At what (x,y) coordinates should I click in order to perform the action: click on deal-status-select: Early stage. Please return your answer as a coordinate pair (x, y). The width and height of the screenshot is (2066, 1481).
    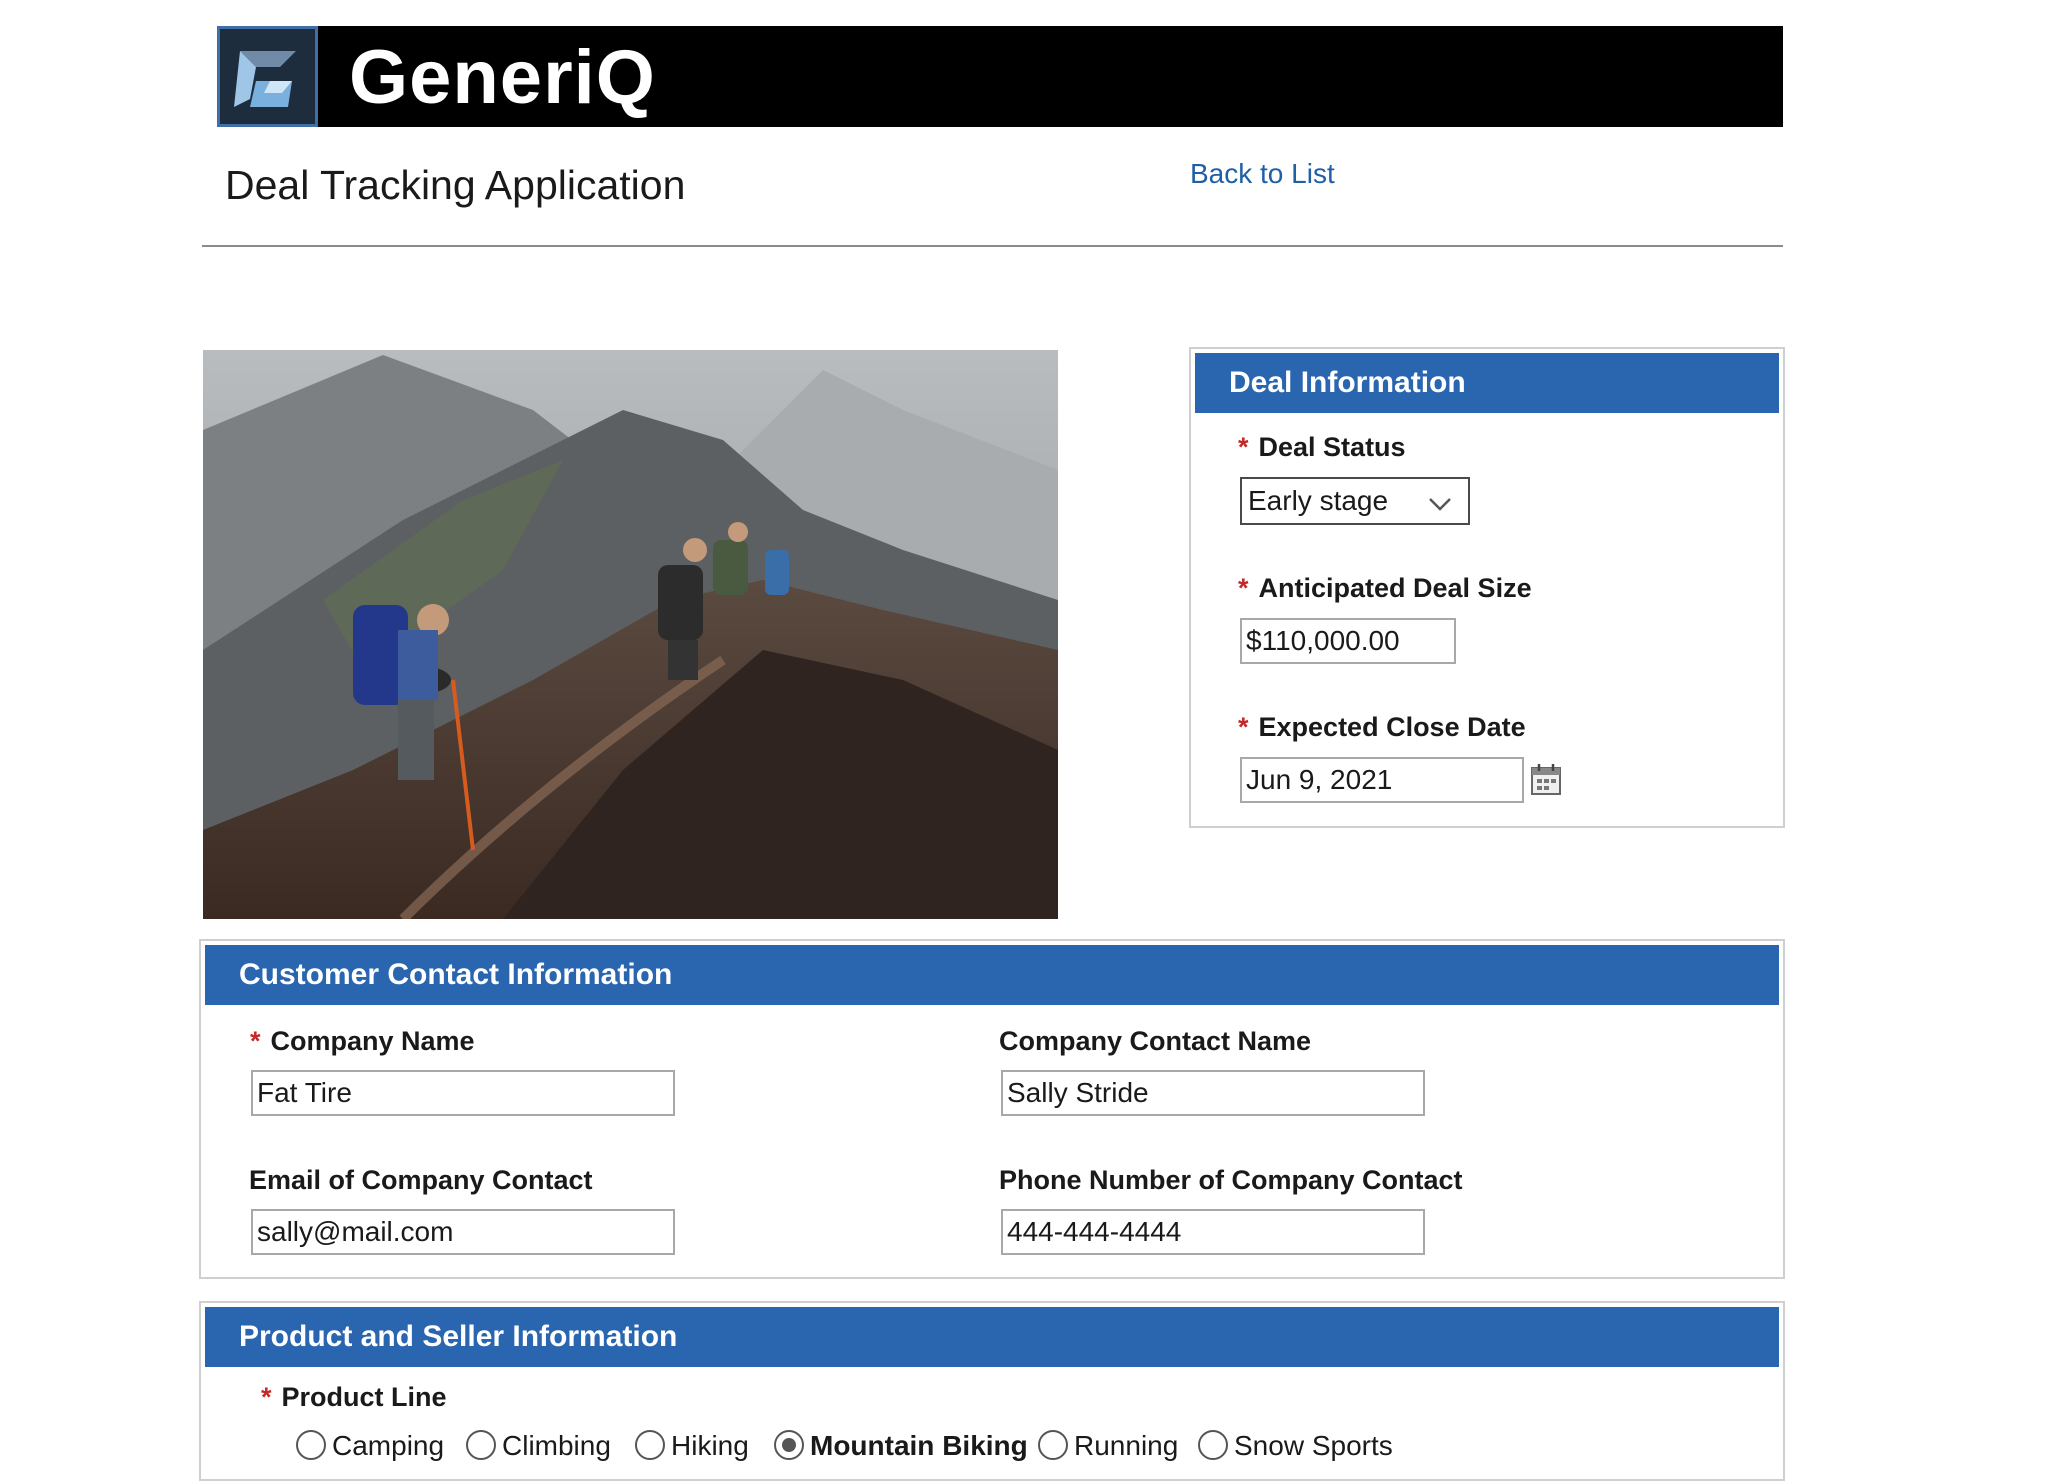
    Looking at the image, I should click on (1355, 501).